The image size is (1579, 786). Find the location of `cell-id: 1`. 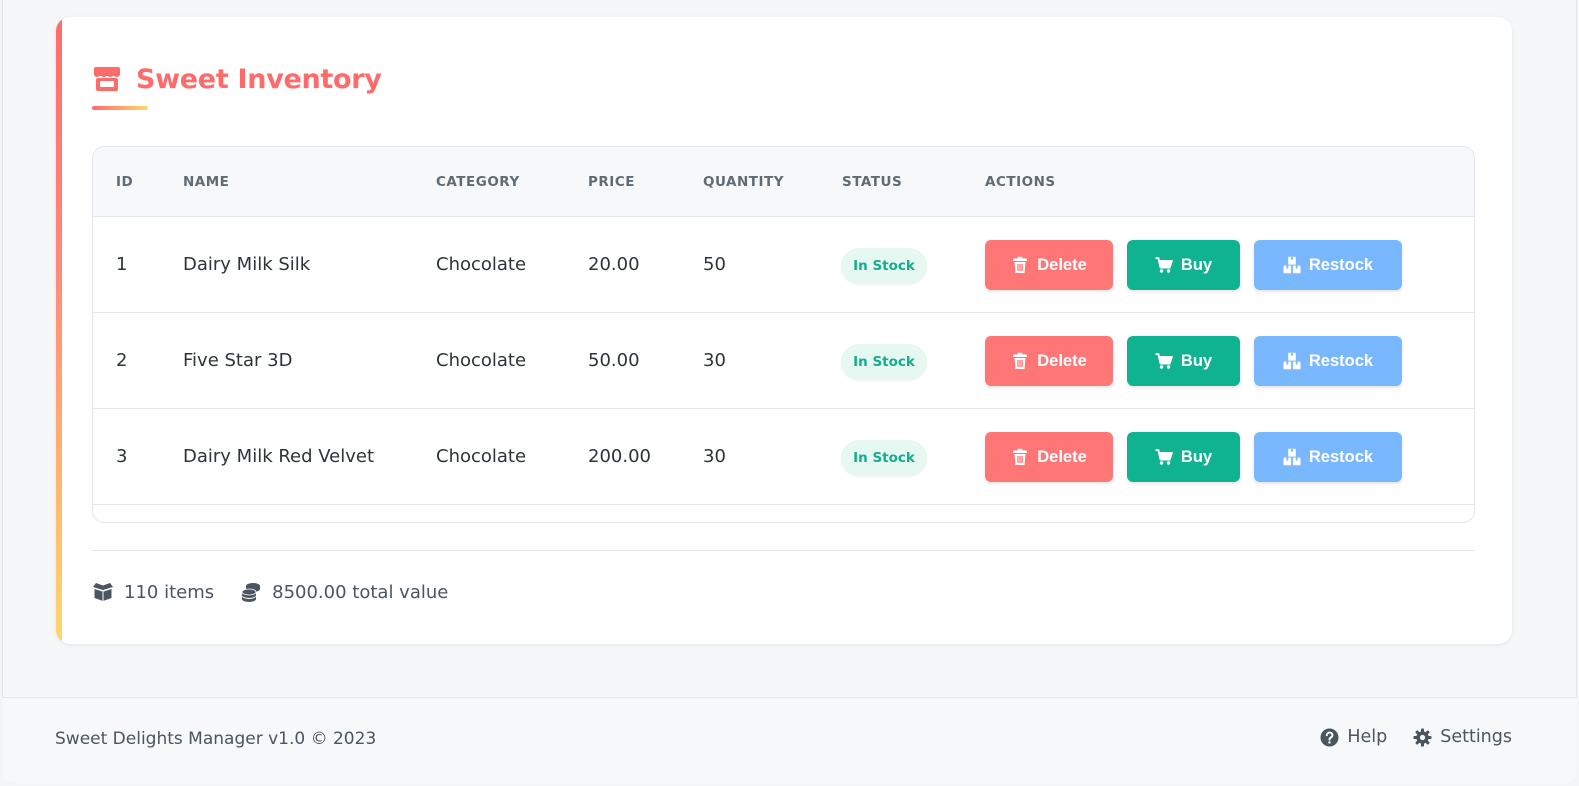

cell-id: 1 is located at coordinates (122, 264).